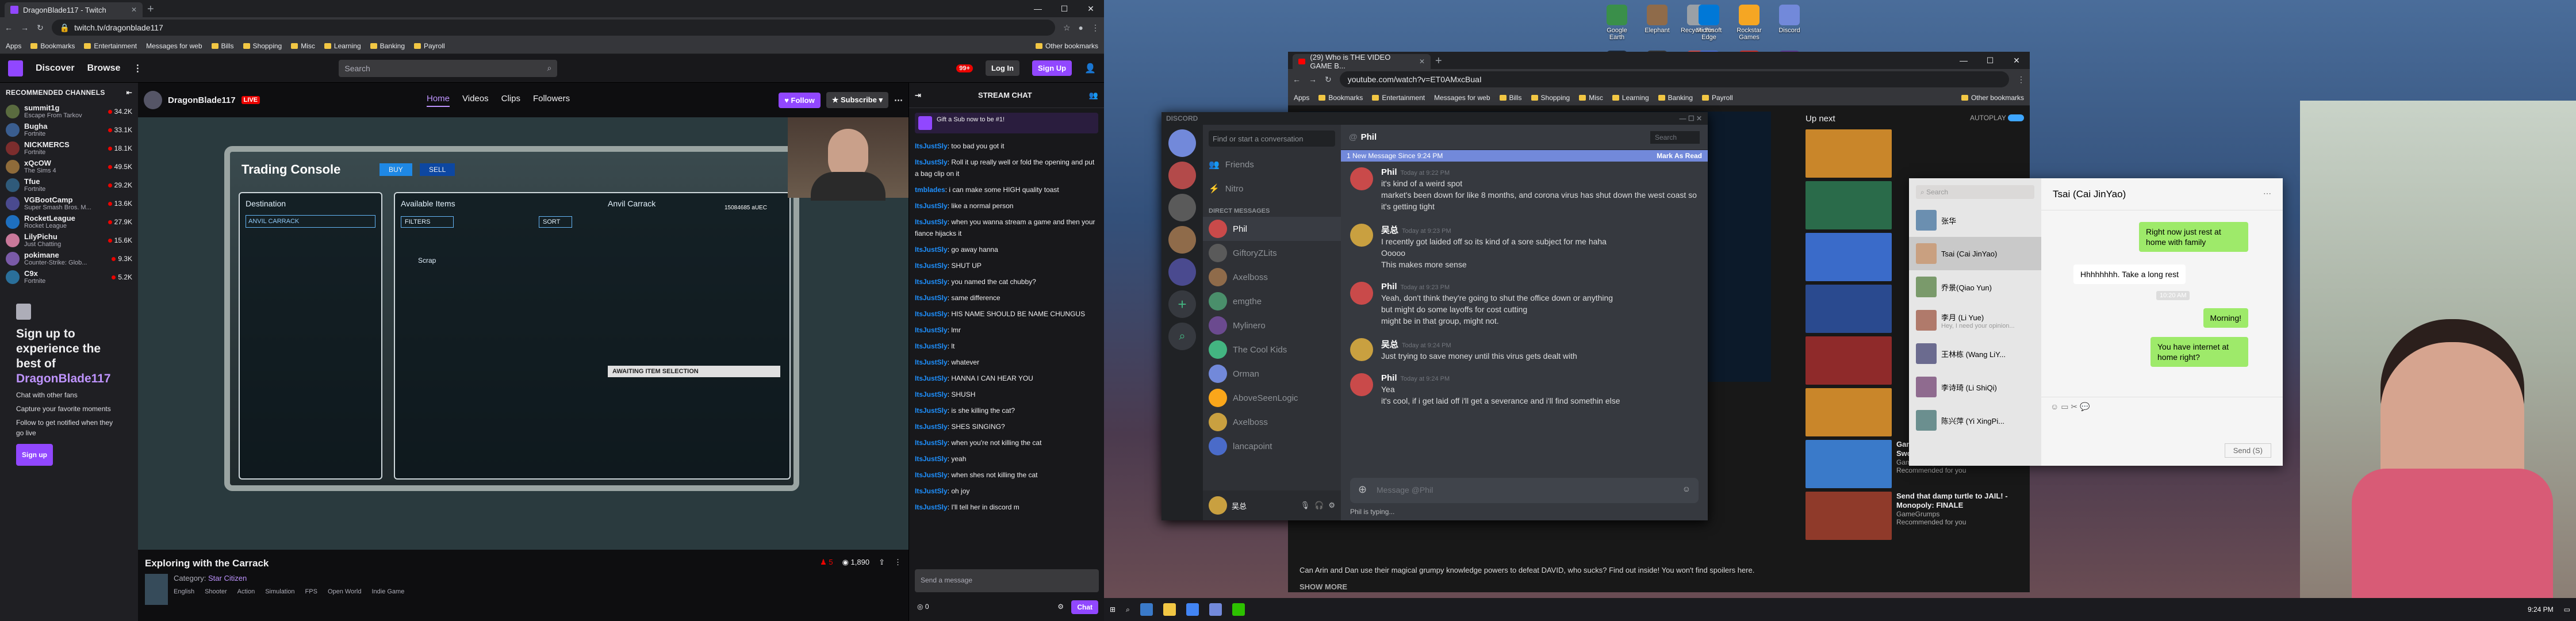 This screenshot has width=2576, height=621. I want to click on tag: Shooter, so click(216, 591).